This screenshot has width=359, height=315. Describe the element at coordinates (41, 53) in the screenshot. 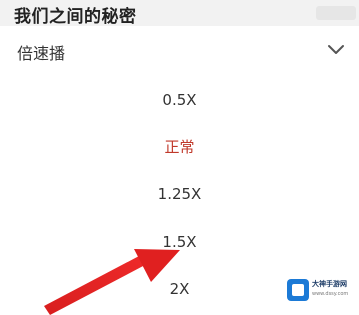

I see `speed-panel-title: 倍速播` at that location.